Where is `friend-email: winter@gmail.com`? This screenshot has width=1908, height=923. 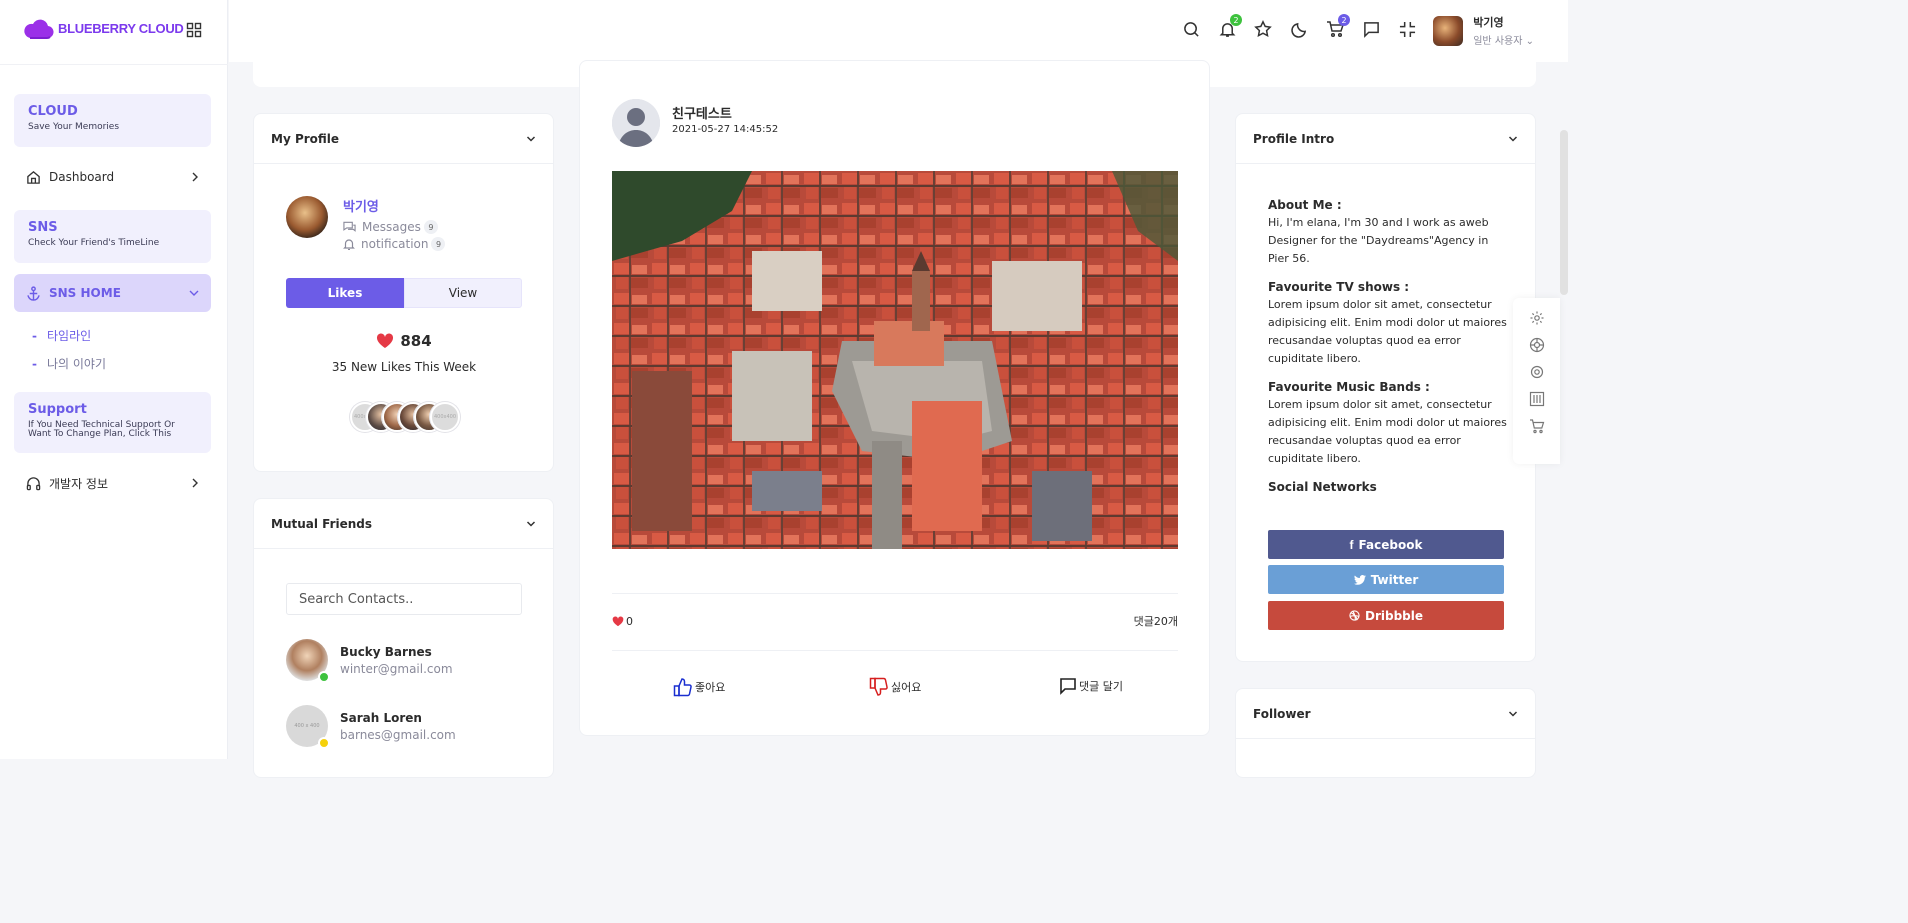
friend-email: winter@gmail.com is located at coordinates (396, 668).